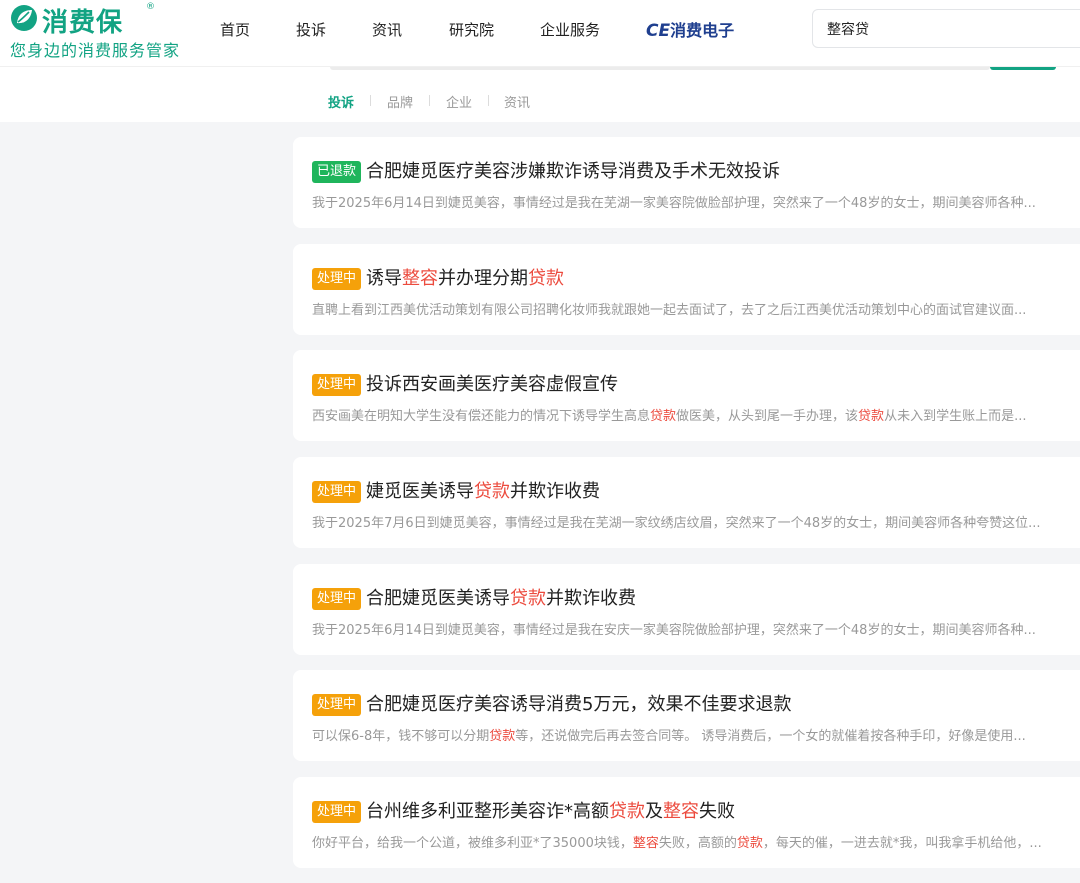 This screenshot has width=1080, height=883. I want to click on text-segment: 及, so click(654, 811).